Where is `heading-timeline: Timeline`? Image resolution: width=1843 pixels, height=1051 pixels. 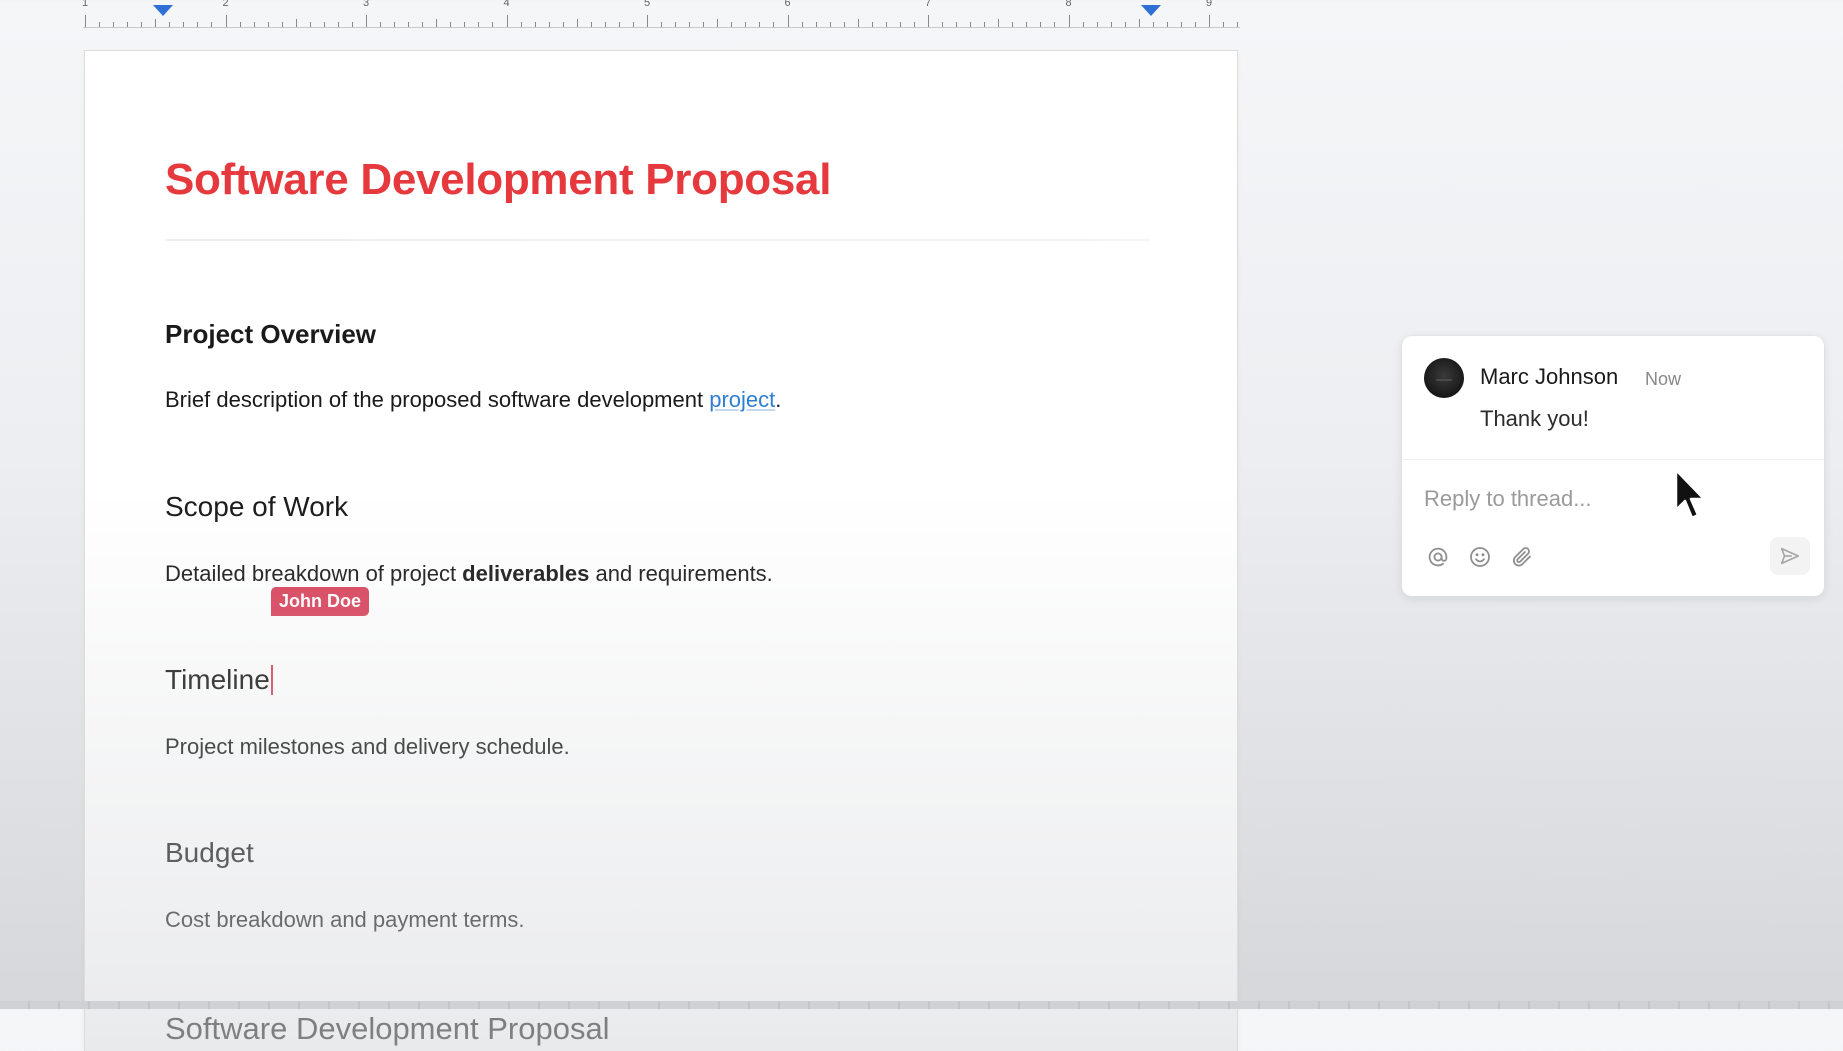
heading-timeline: Timeline is located at coordinates (219, 680).